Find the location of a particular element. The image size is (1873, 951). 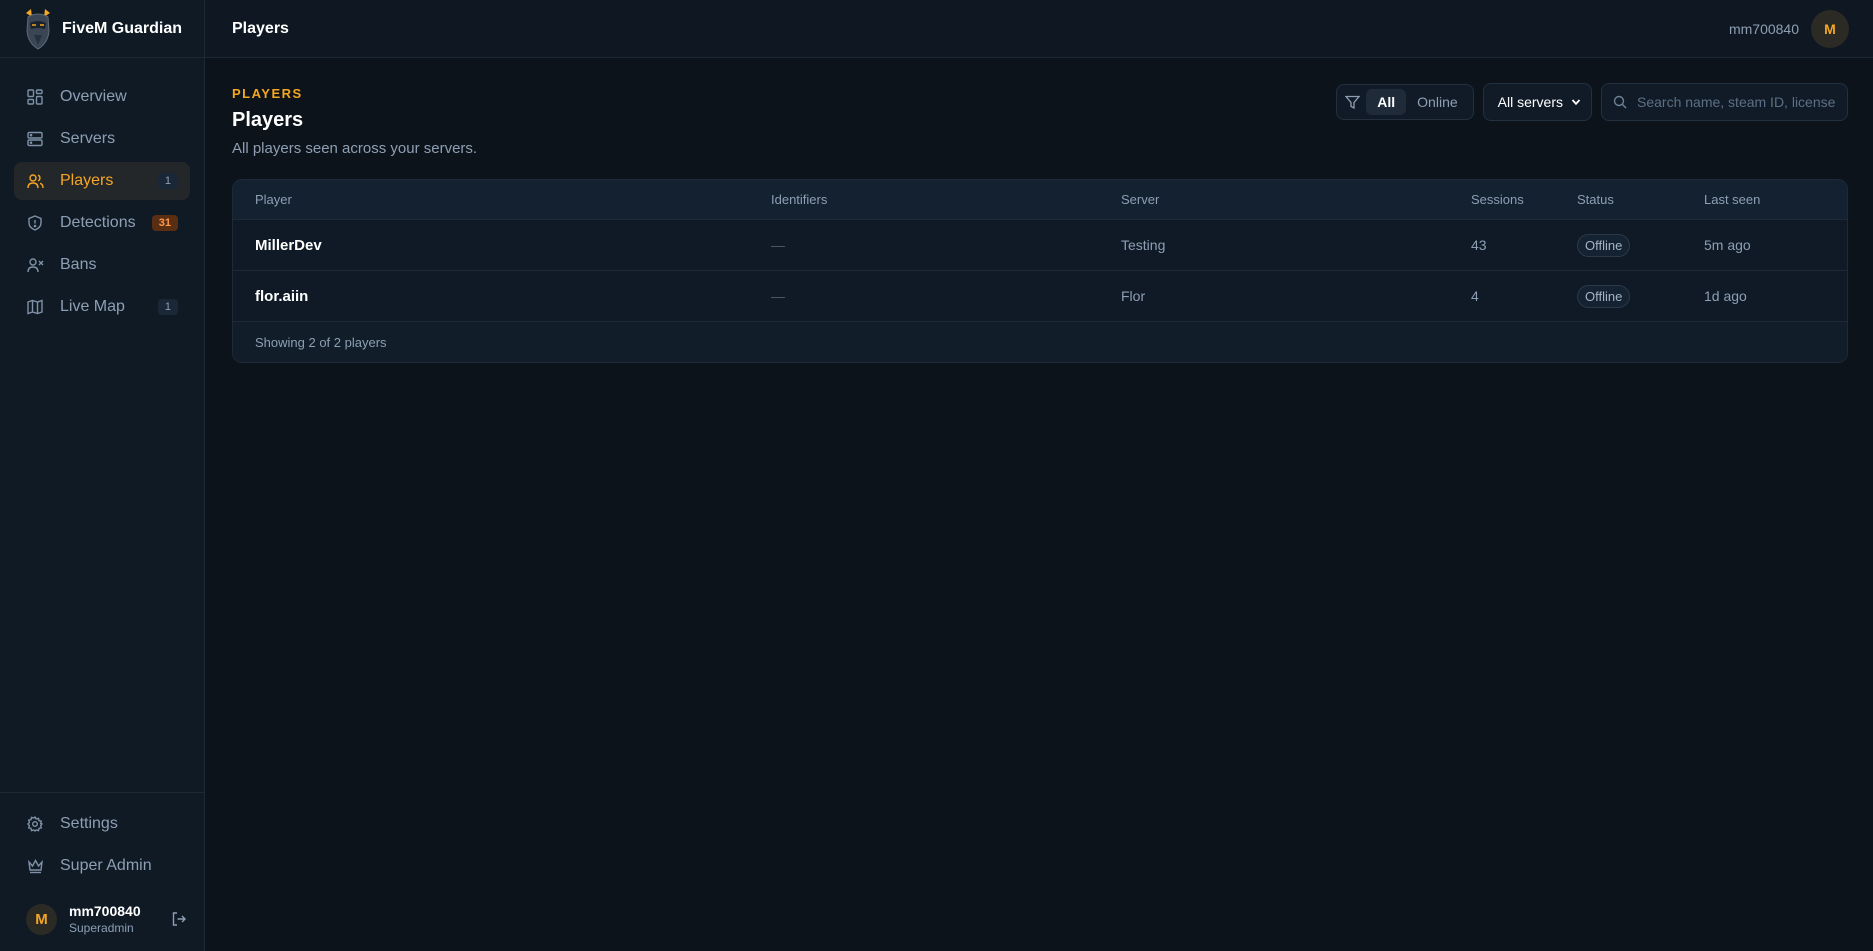

filter-icon is located at coordinates (1353, 102).